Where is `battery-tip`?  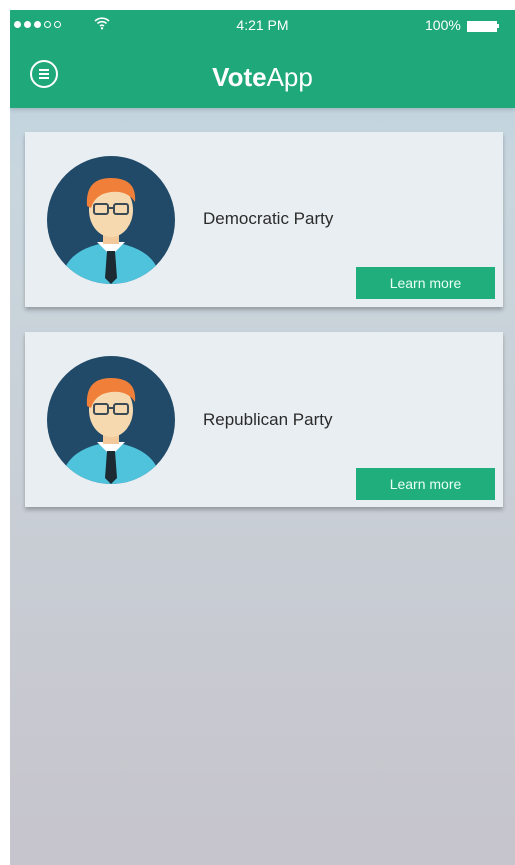
battery-tip is located at coordinates (498, 26).